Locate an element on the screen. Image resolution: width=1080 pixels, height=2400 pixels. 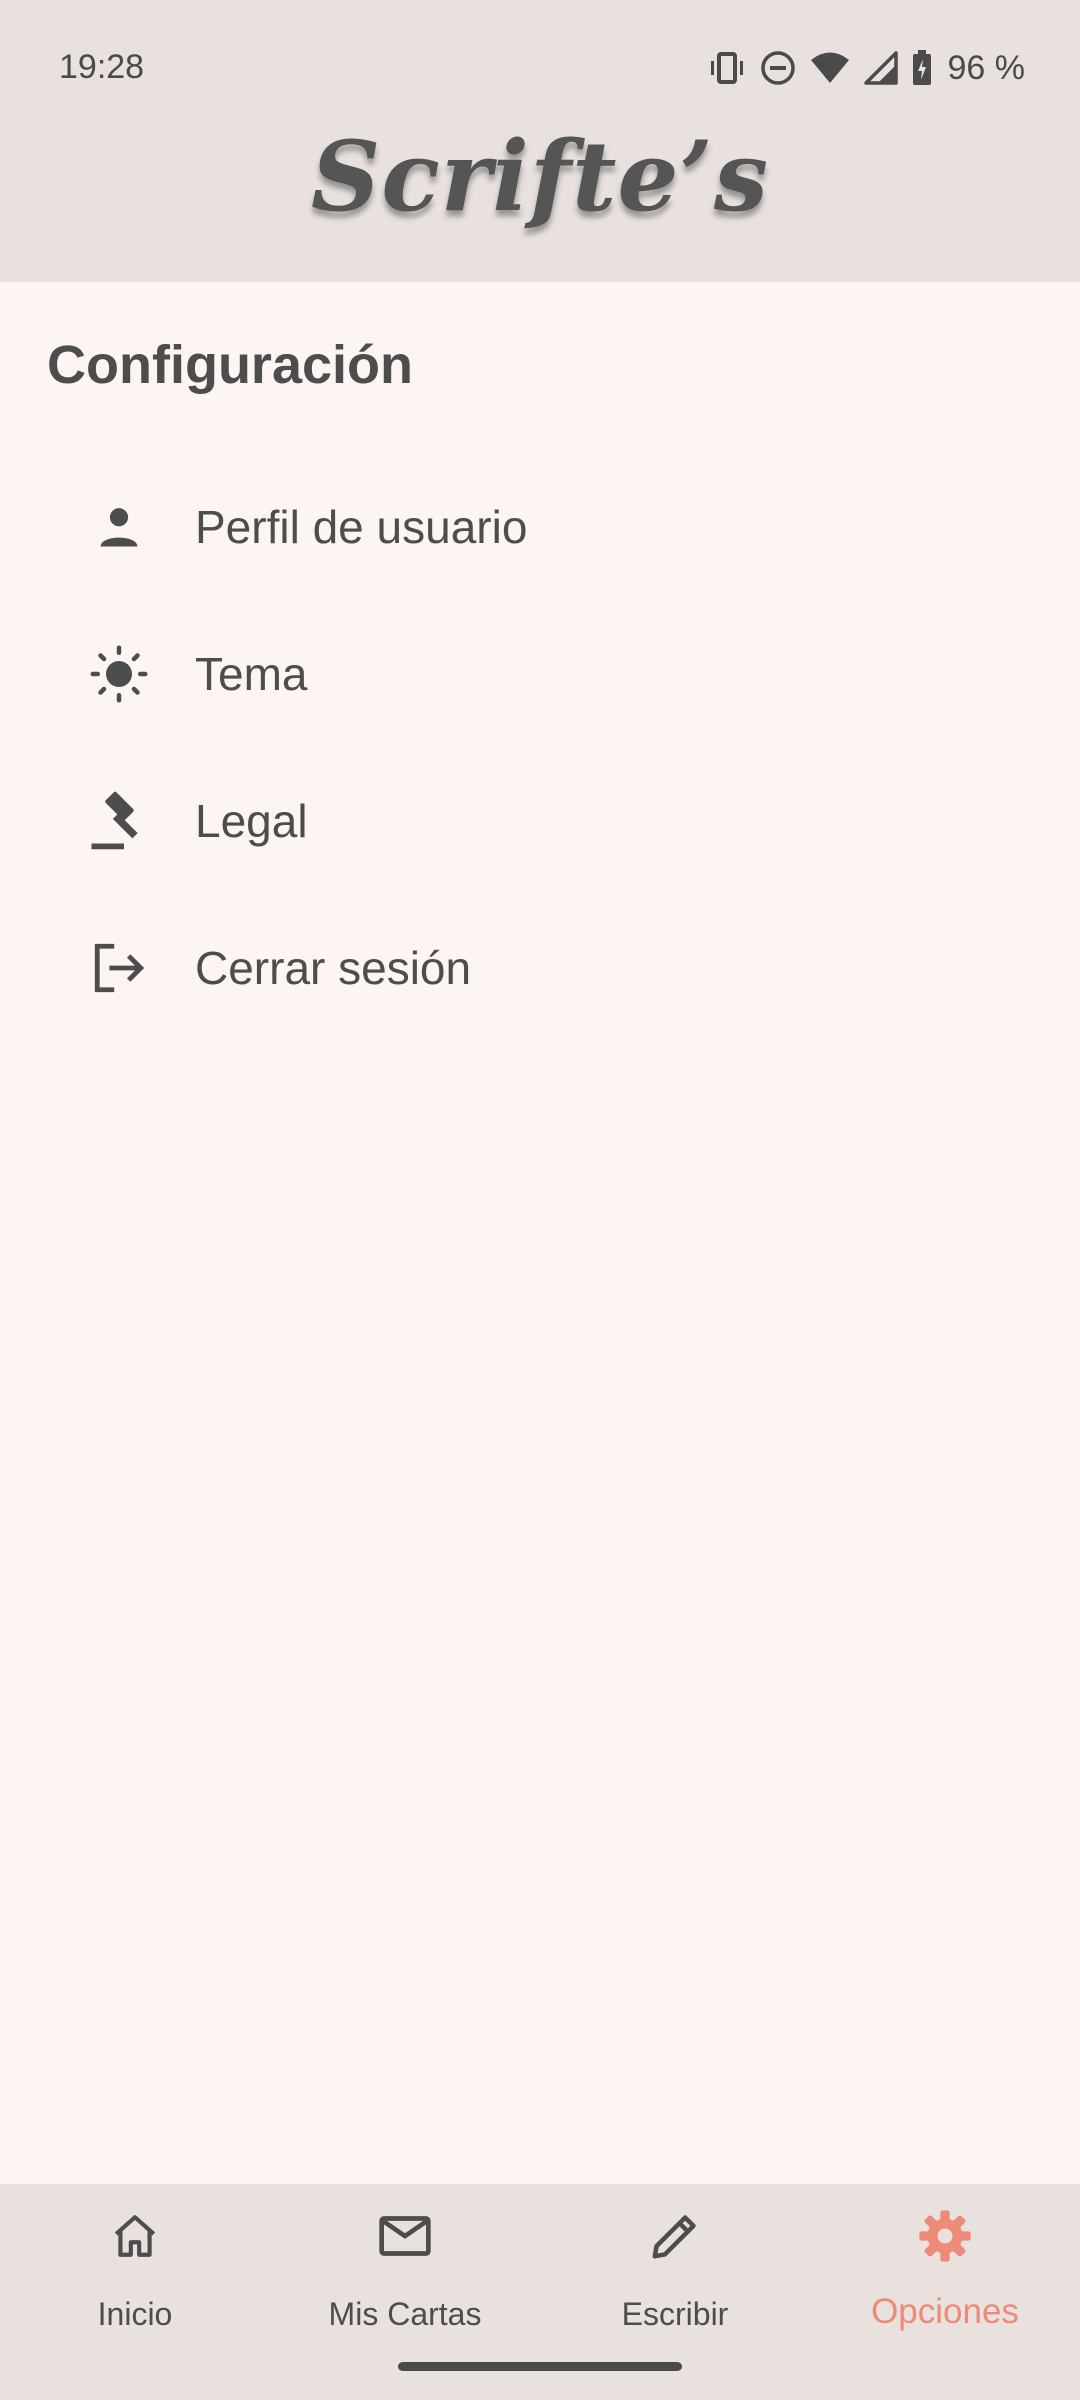
logout-icon is located at coordinates (119, 968).